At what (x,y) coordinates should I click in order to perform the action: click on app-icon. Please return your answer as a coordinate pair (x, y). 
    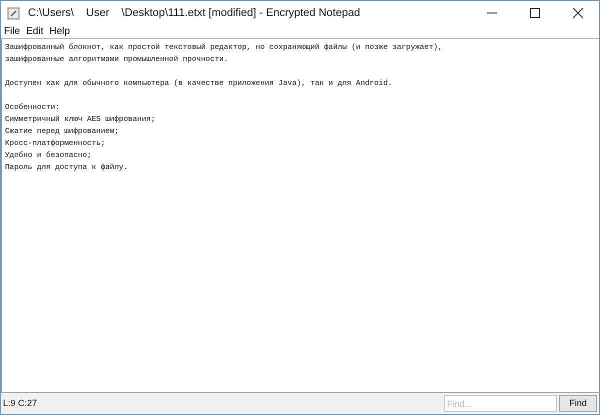
    Looking at the image, I should click on (13, 13).